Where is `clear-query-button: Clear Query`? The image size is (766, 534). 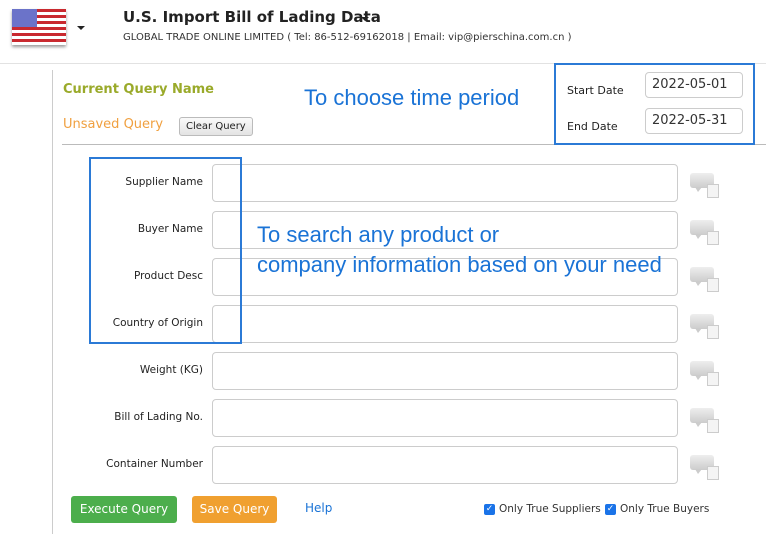
clear-query-button: Clear Query is located at coordinates (216, 126).